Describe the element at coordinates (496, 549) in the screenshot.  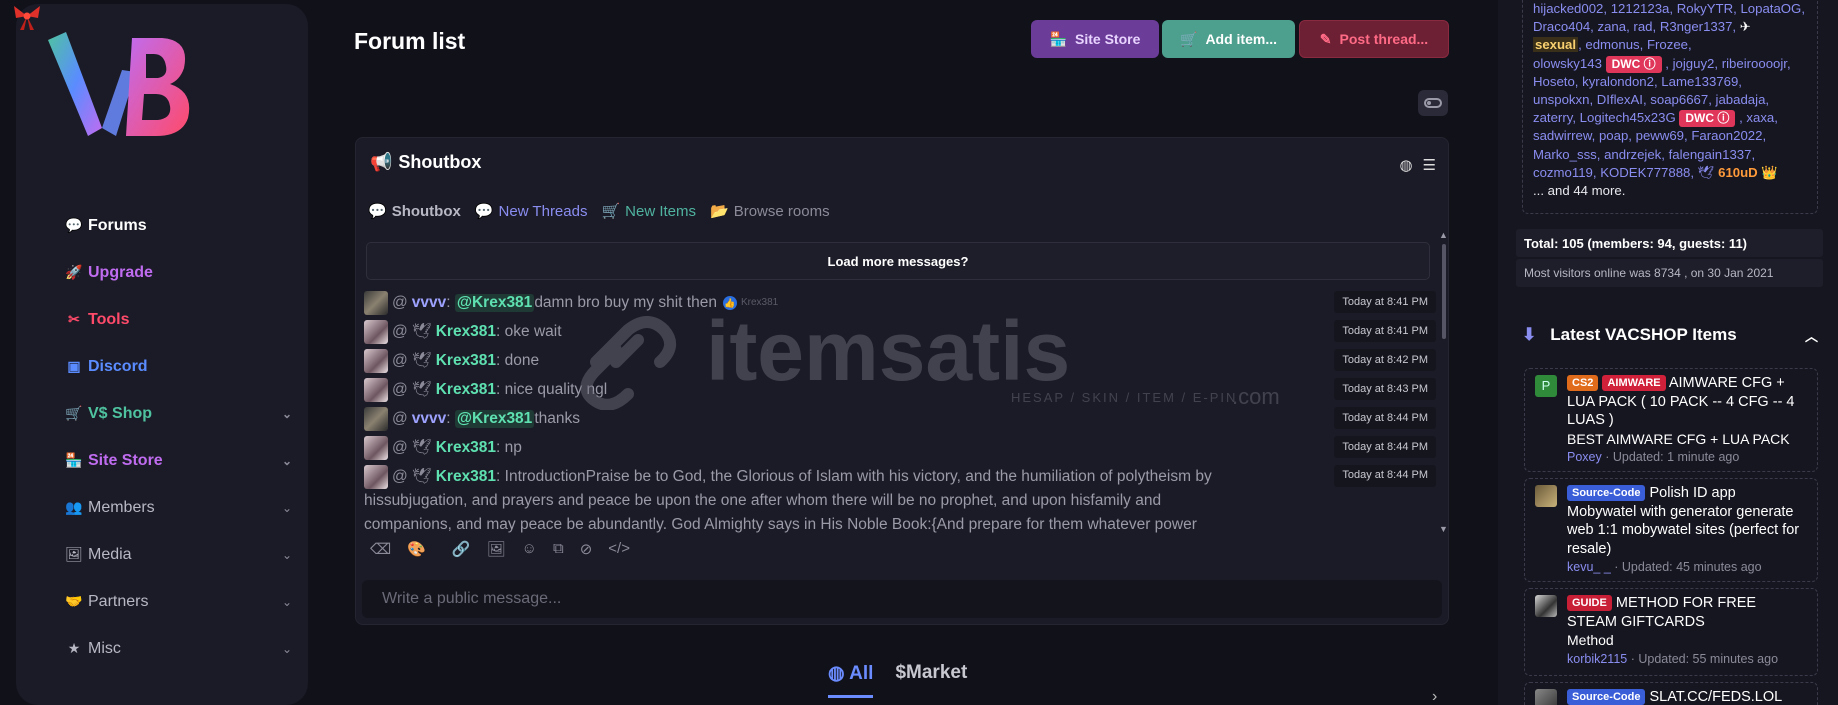
I see `image-icon: 🖼` at that location.